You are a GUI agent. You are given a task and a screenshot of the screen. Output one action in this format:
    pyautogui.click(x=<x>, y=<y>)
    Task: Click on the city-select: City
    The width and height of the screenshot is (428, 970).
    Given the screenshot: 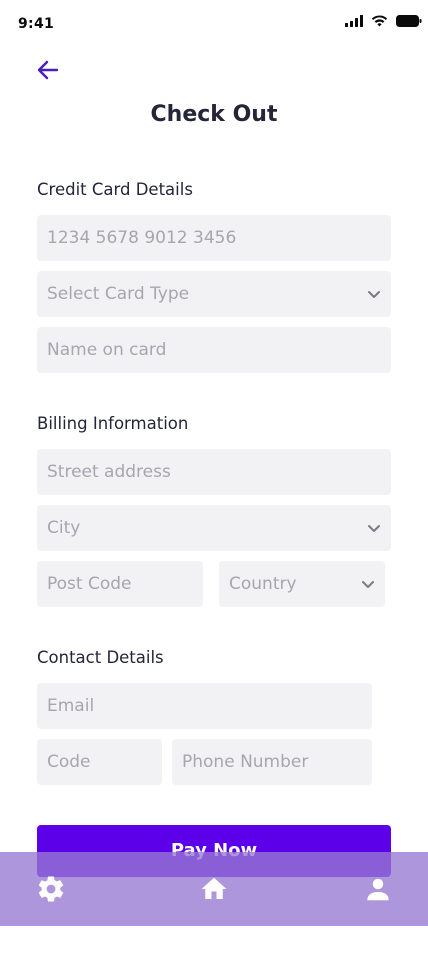 What is the action you would take?
    pyautogui.click(x=214, y=528)
    